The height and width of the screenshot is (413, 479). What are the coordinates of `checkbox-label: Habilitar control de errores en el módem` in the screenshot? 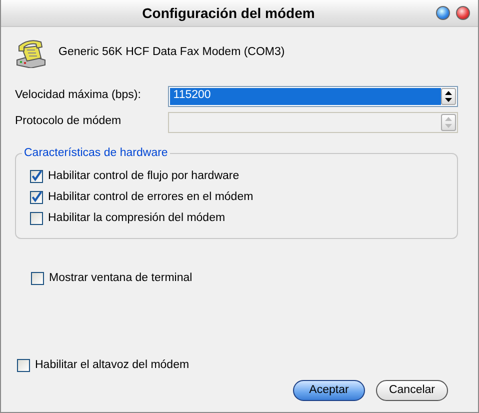 It's located at (151, 197).